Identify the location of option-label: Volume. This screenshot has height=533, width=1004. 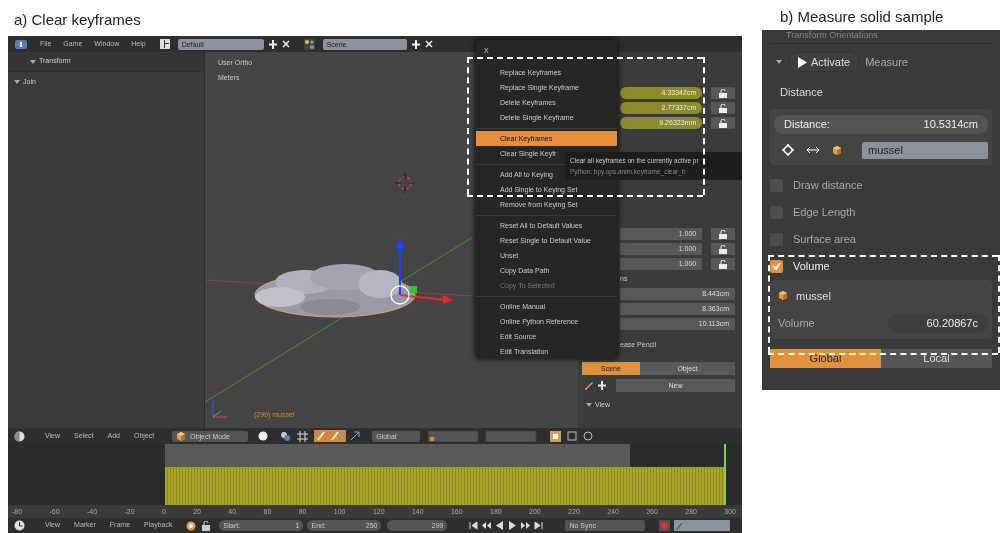
(811, 266).